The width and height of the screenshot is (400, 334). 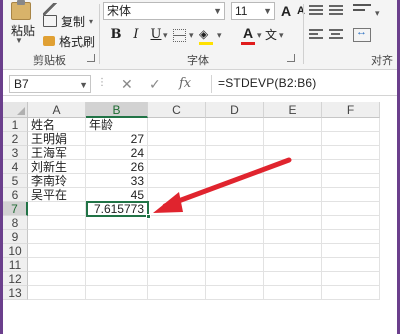 I want to click on cell-c4, so click(x=177, y=167).